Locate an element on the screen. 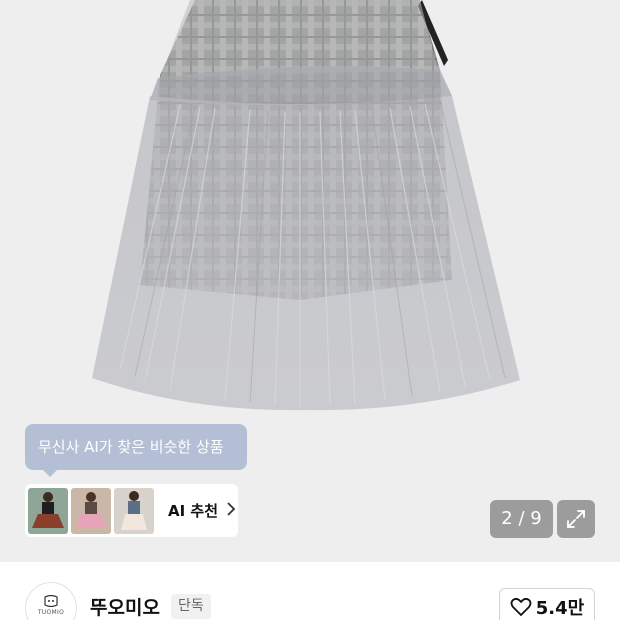  like-count: 5.4만 is located at coordinates (560, 608).